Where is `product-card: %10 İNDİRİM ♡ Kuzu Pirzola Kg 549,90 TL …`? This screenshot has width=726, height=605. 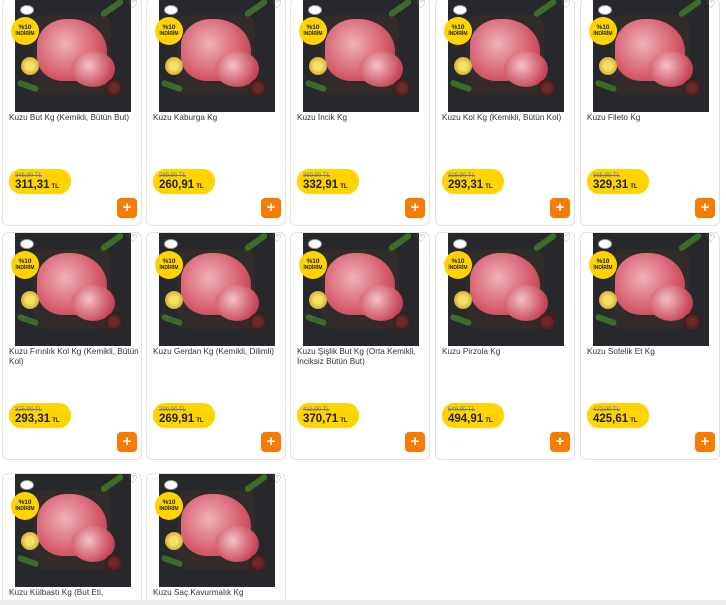 product-card: %10 İNDİRİM ♡ Kuzu Pirzola Kg 549,90 TL … is located at coordinates (505, 346).